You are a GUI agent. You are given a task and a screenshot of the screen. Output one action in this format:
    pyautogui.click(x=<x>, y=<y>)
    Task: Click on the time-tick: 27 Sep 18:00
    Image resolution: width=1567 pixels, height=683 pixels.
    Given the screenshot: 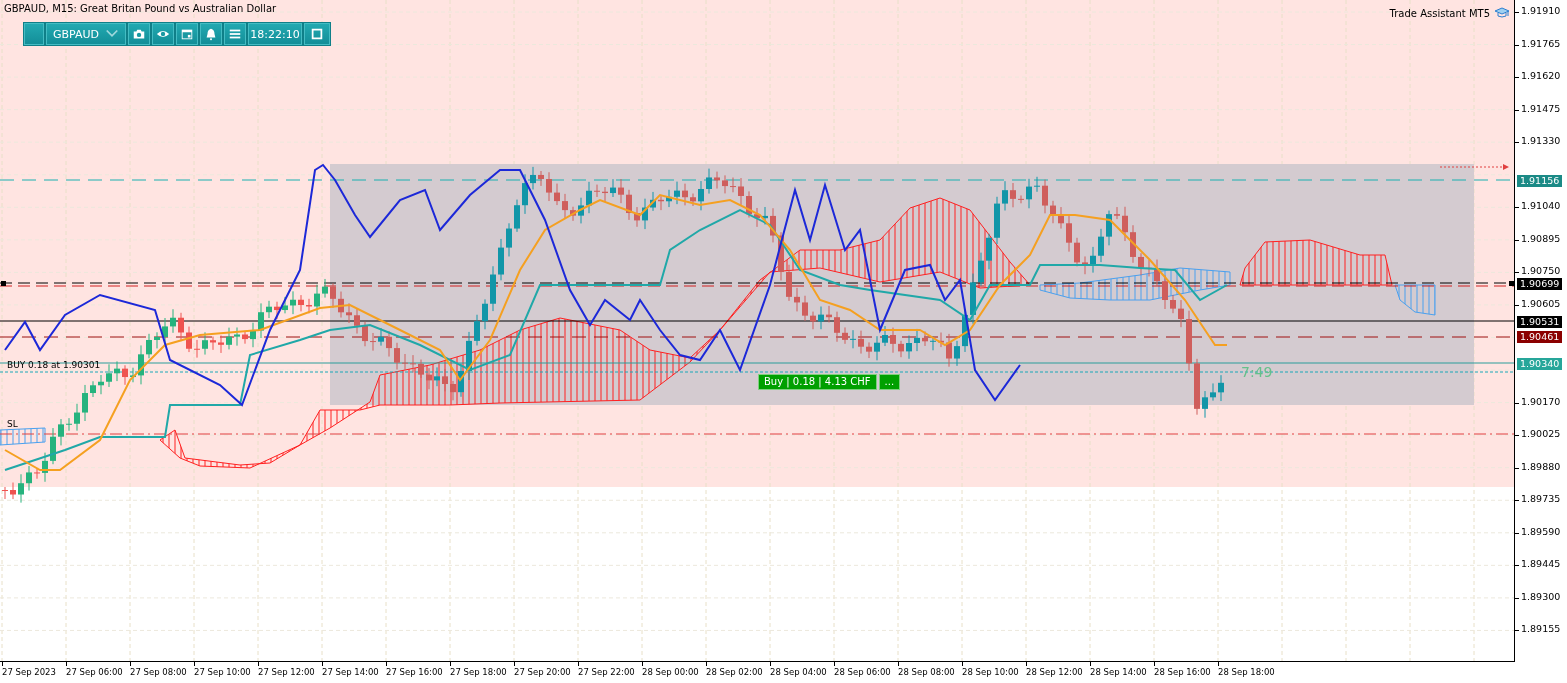 What is the action you would take?
    pyautogui.click(x=478, y=672)
    